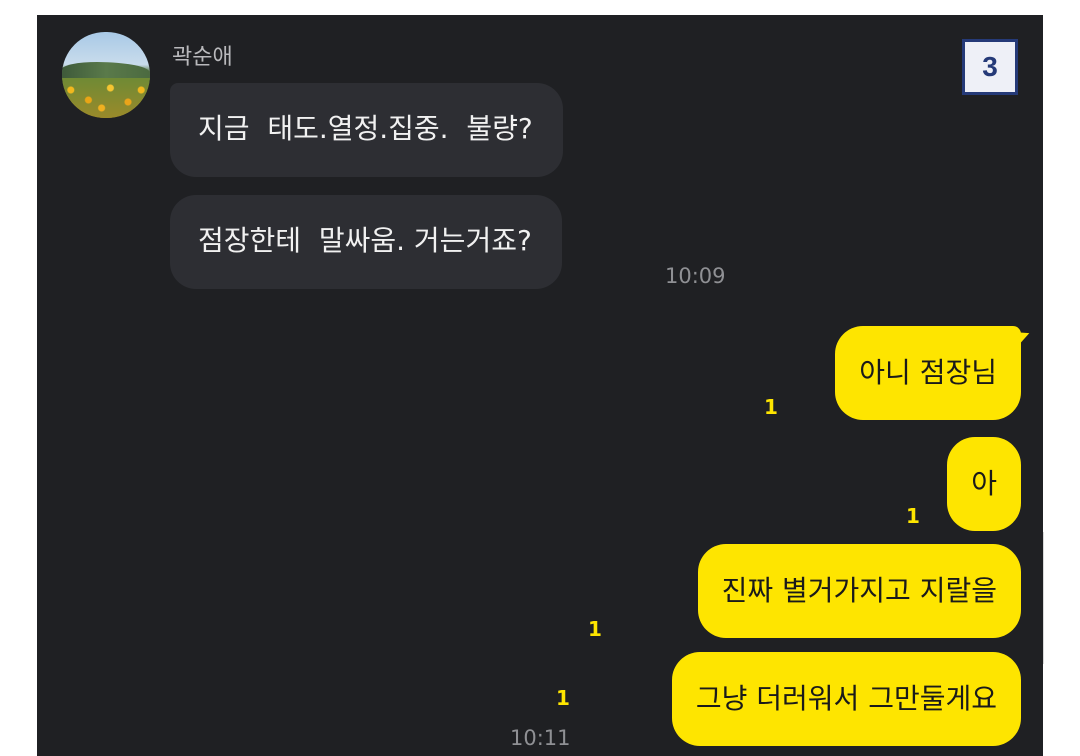 The height and width of the screenshot is (756, 1080). What do you see at coordinates (202, 55) in the screenshot?
I see `sender-name: 곽순애` at bounding box center [202, 55].